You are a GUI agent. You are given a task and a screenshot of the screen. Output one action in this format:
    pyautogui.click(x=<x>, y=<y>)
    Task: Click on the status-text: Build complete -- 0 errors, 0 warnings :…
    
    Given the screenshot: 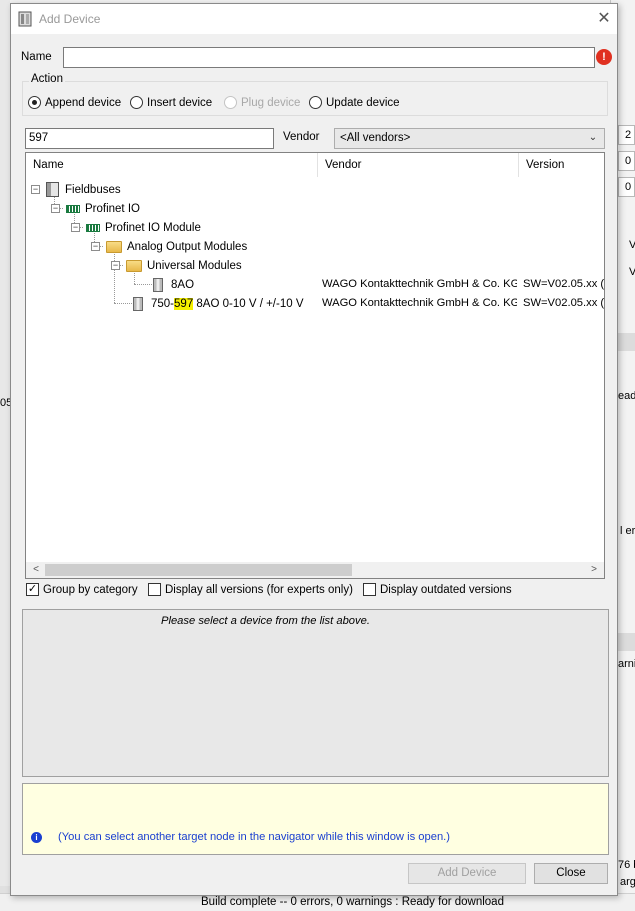 What is the action you would take?
    pyautogui.click(x=352, y=902)
    